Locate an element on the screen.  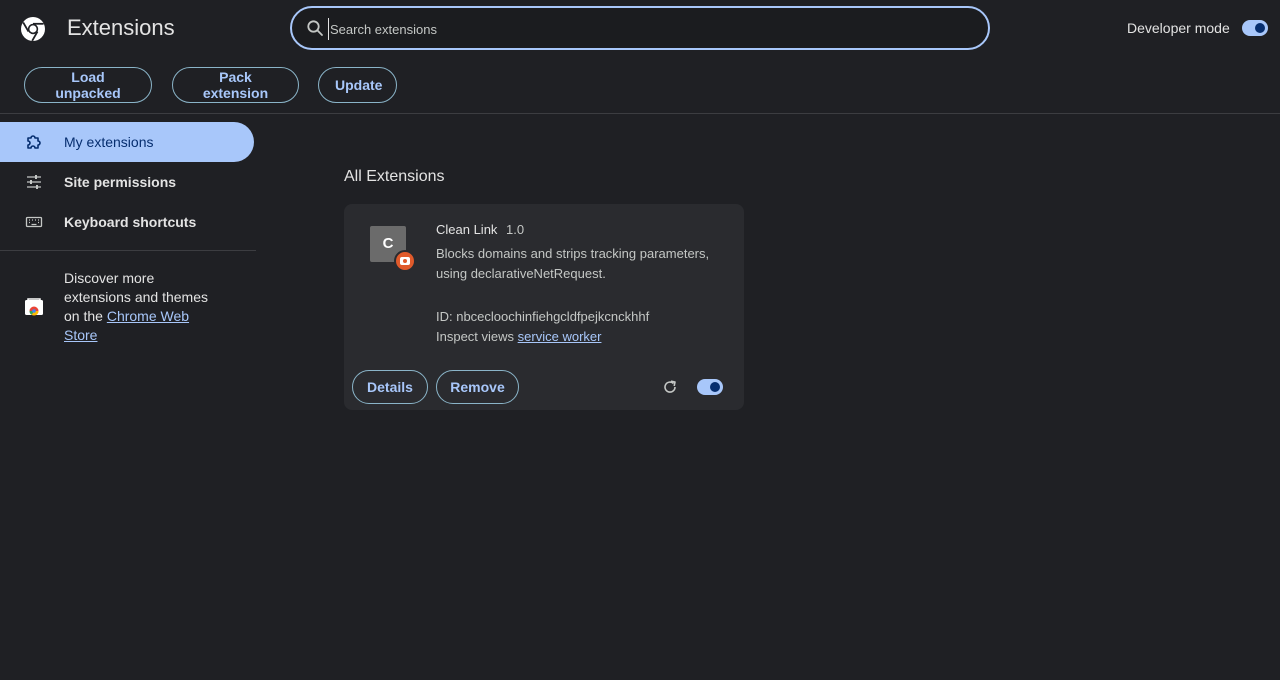
unpacked-badge-icon is located at coordinates (405, 261).